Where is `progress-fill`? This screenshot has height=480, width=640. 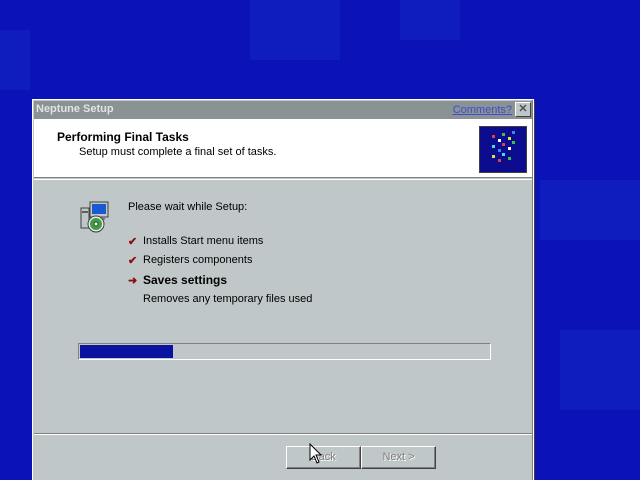
progress-fill is located at coordinates (126, 351).